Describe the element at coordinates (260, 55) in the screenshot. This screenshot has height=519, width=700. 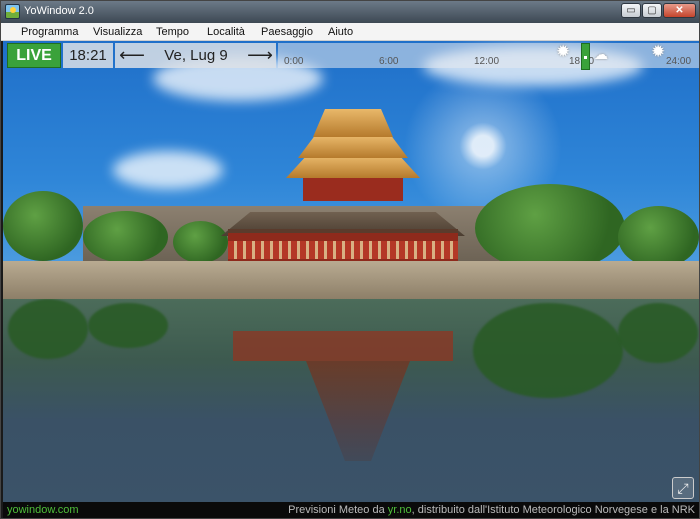
I see `next-day-arrow-icon: ⟶` at that location.